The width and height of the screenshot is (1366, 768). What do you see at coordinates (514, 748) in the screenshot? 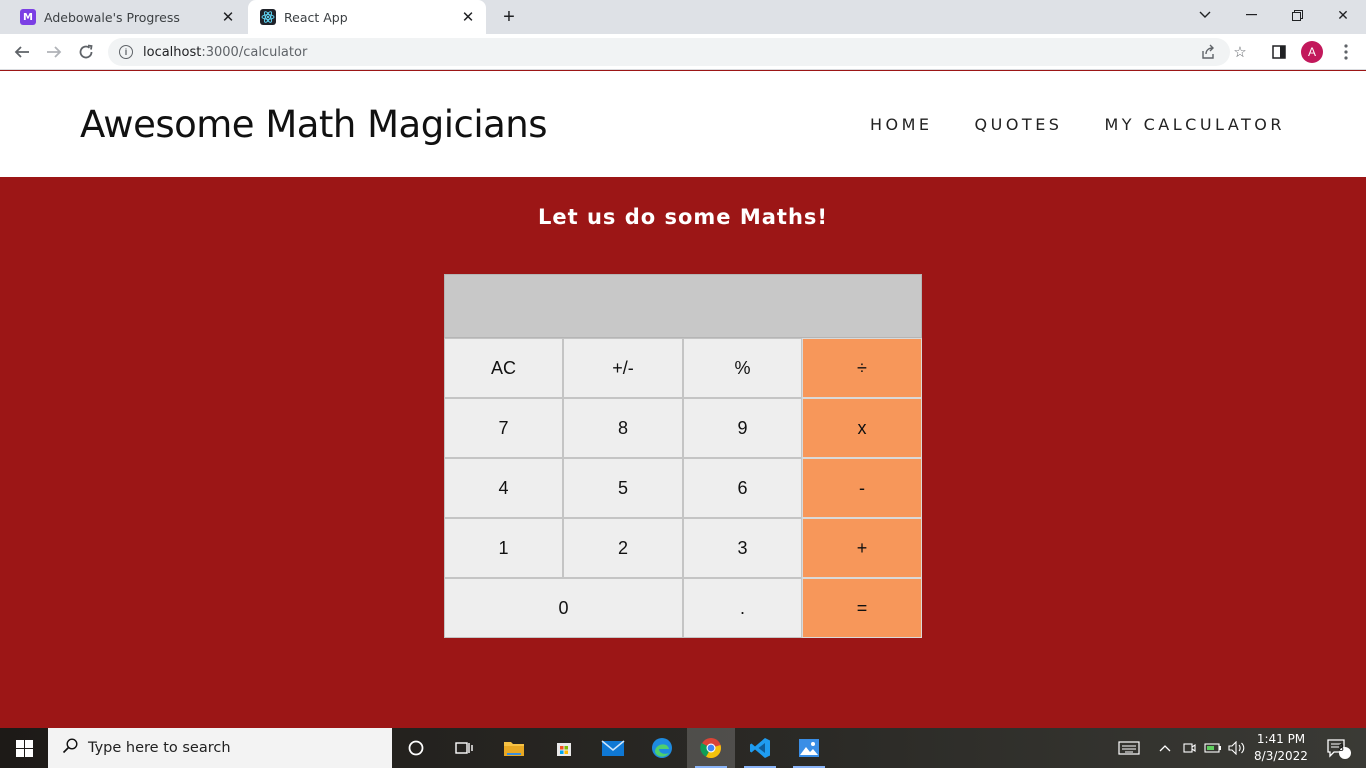
I see `file-explorer-icon` at bounding box center [514, 748].